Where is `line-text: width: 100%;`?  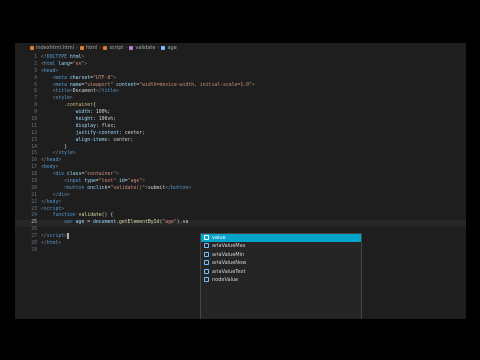
line-text: width: 100%; is located at coordinates (76, 113).